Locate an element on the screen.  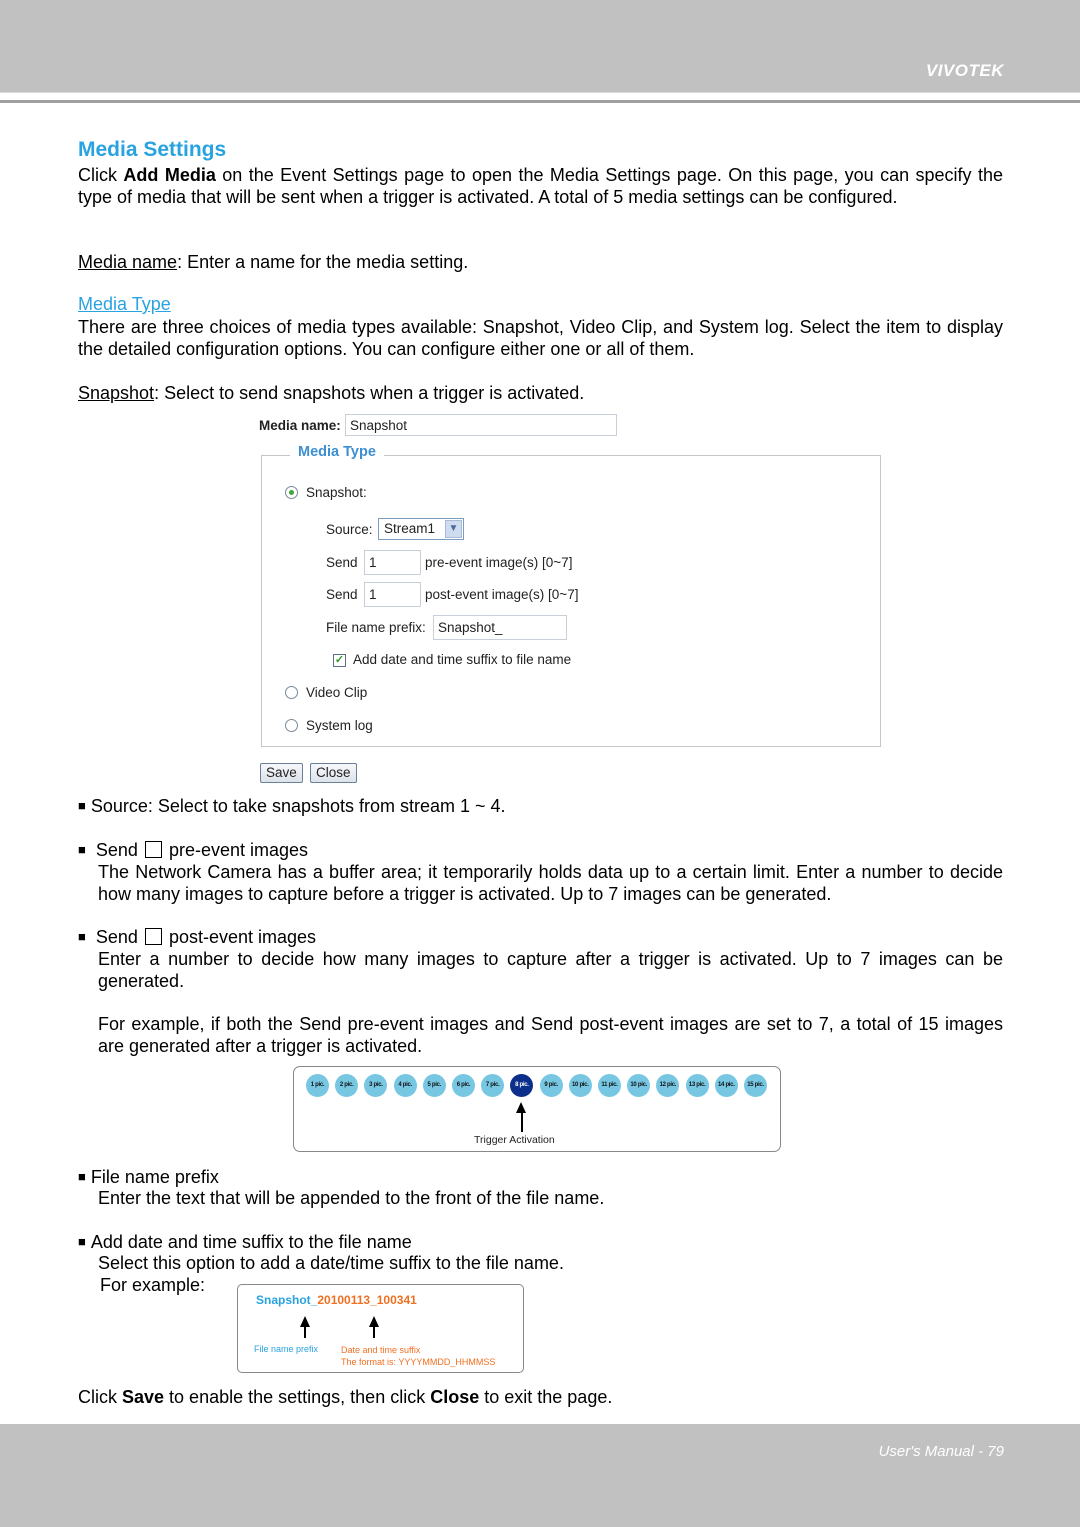
example-filename: Snapshot_20100113_100341 is located at coordinates (336, 1300).